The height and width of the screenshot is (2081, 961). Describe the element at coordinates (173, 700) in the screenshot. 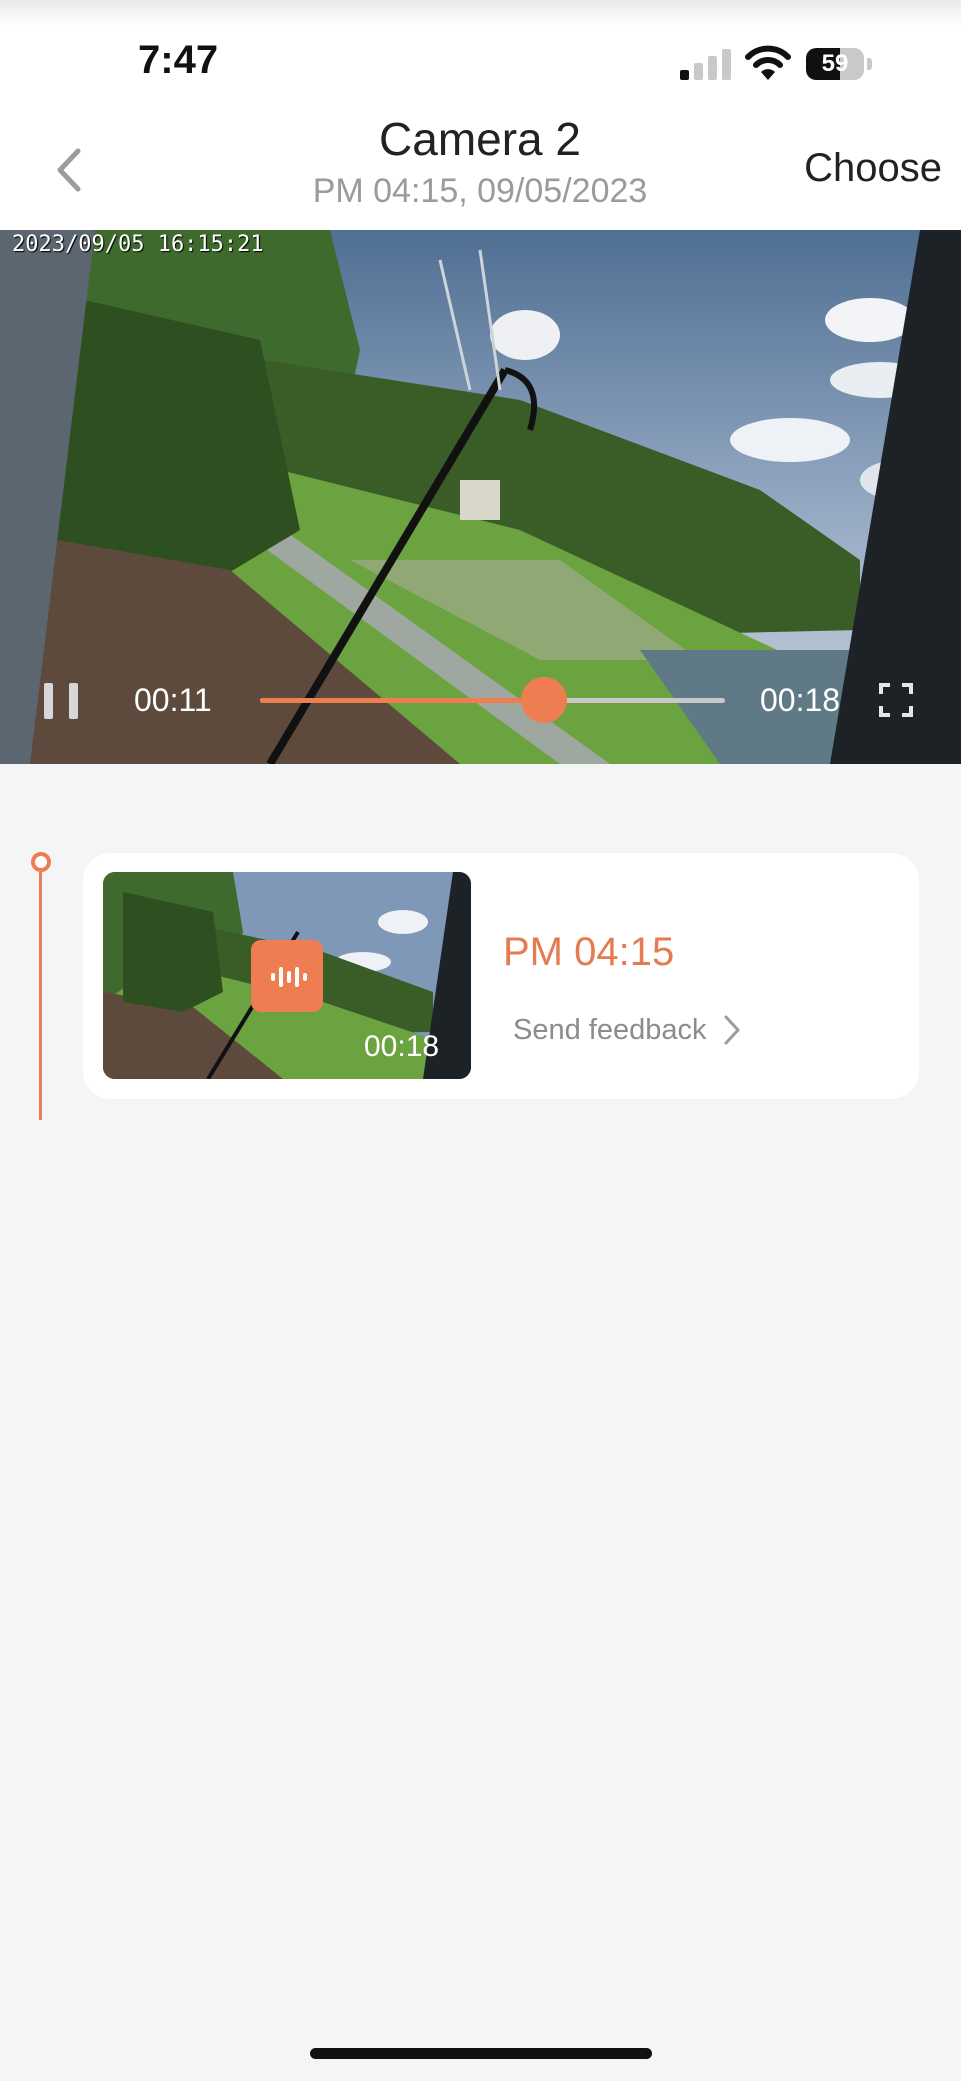

I see `current-time: 00:11` at that location.